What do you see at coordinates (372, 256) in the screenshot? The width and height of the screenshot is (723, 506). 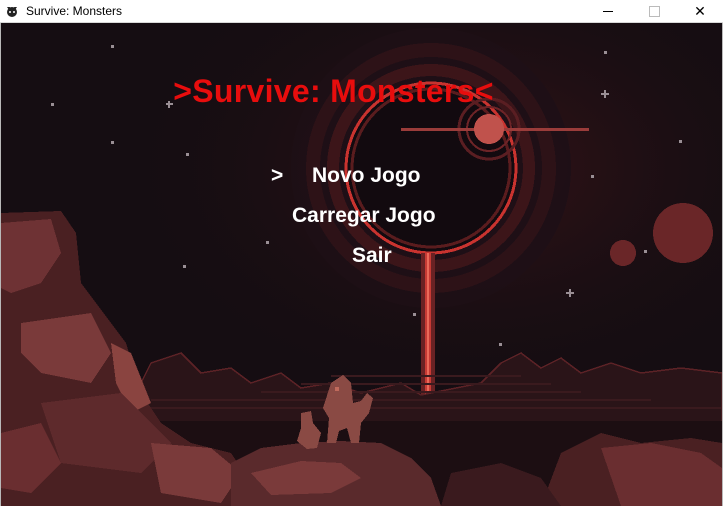 I see `menu-item-sair: Sair` at bounding box center [372, 256].